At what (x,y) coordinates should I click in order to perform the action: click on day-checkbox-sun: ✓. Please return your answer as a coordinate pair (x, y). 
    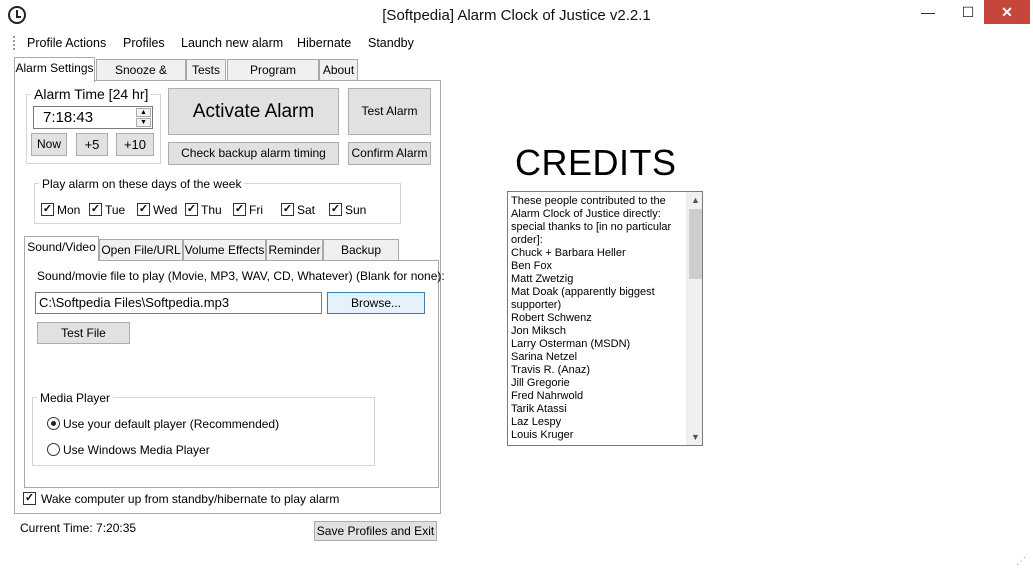
    Looking at the image, I should click on (335, 209).